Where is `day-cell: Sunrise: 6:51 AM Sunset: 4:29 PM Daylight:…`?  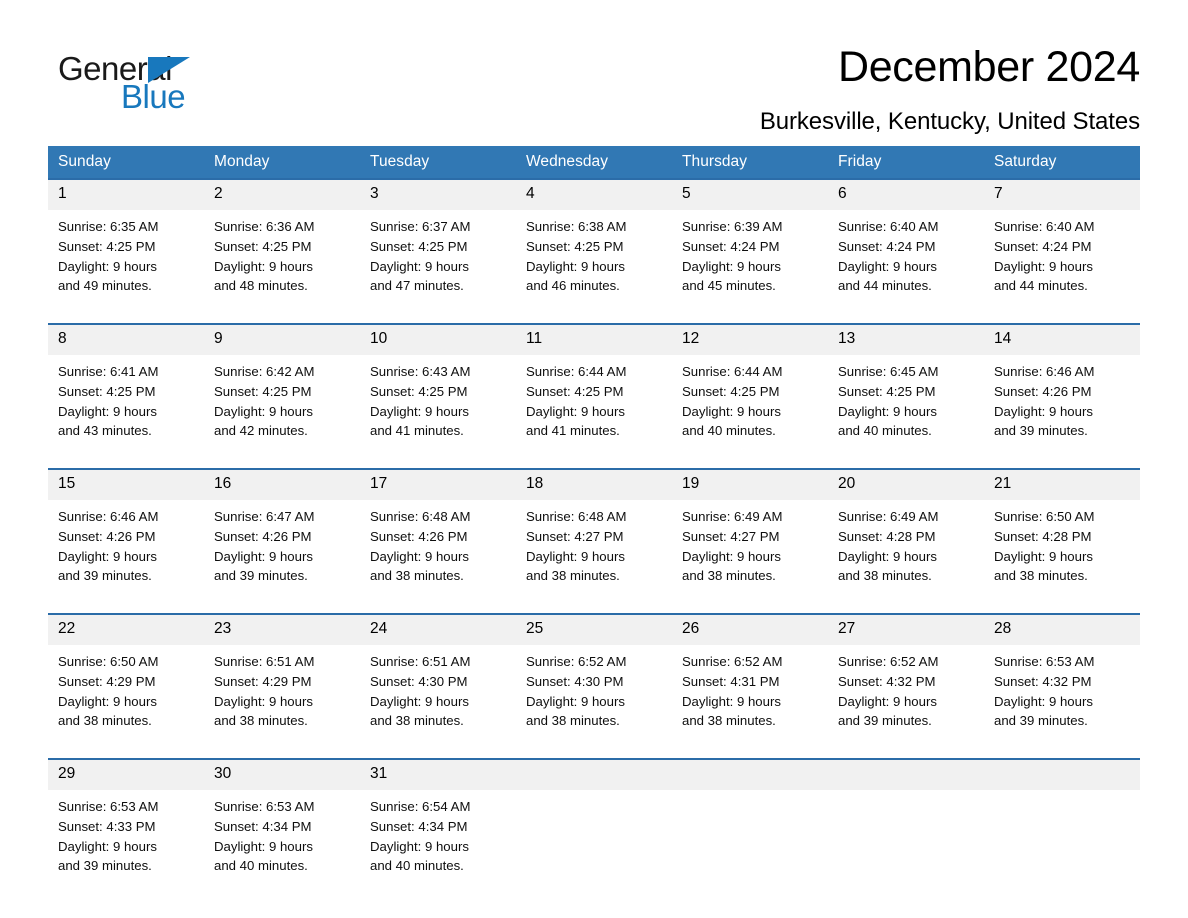
day-cell: Sunrise: 6:51 AM Sunset: 4:29 PM Daylight:… is located at coordinates (282, 702).